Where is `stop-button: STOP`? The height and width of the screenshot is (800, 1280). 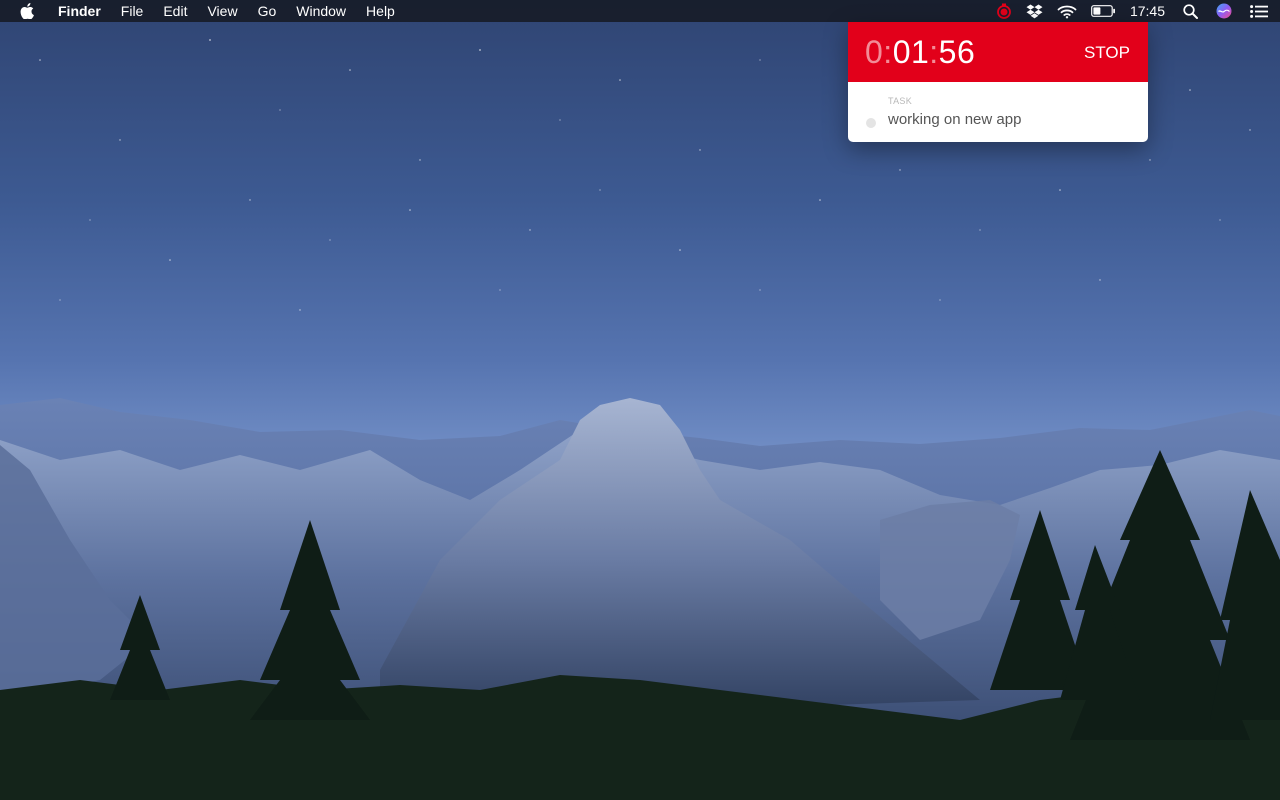
stop-button: STOP is located at coordinates (1107, 53).